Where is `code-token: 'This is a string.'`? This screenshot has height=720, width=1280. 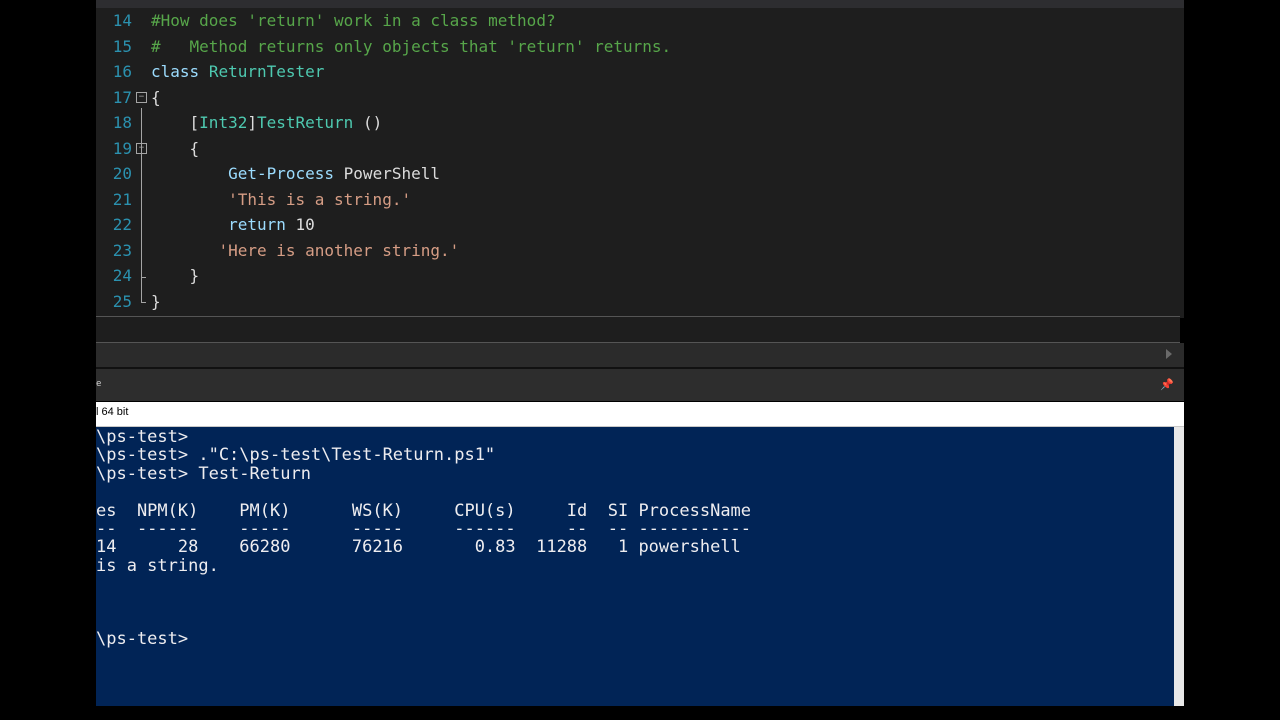 code-token: 'This is a string.' is located at coordinates (320, 199).